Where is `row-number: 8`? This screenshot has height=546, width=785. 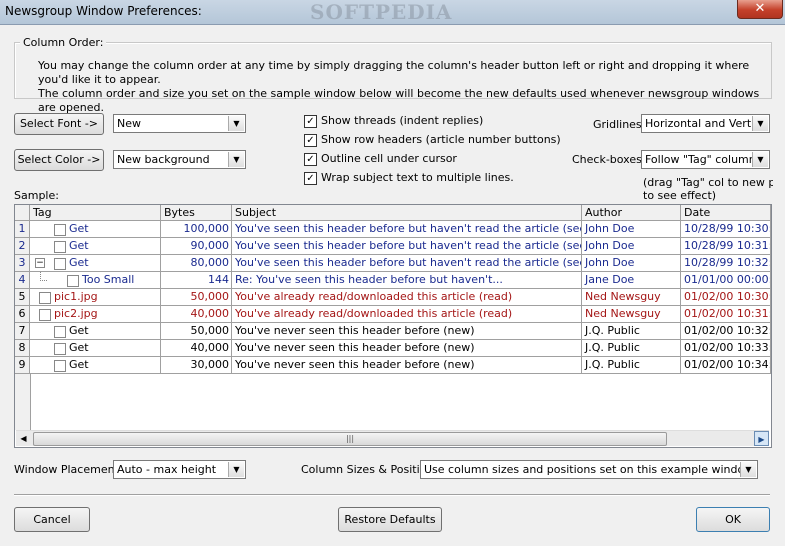
row-number: 8 is located at coordinates (22, 348).